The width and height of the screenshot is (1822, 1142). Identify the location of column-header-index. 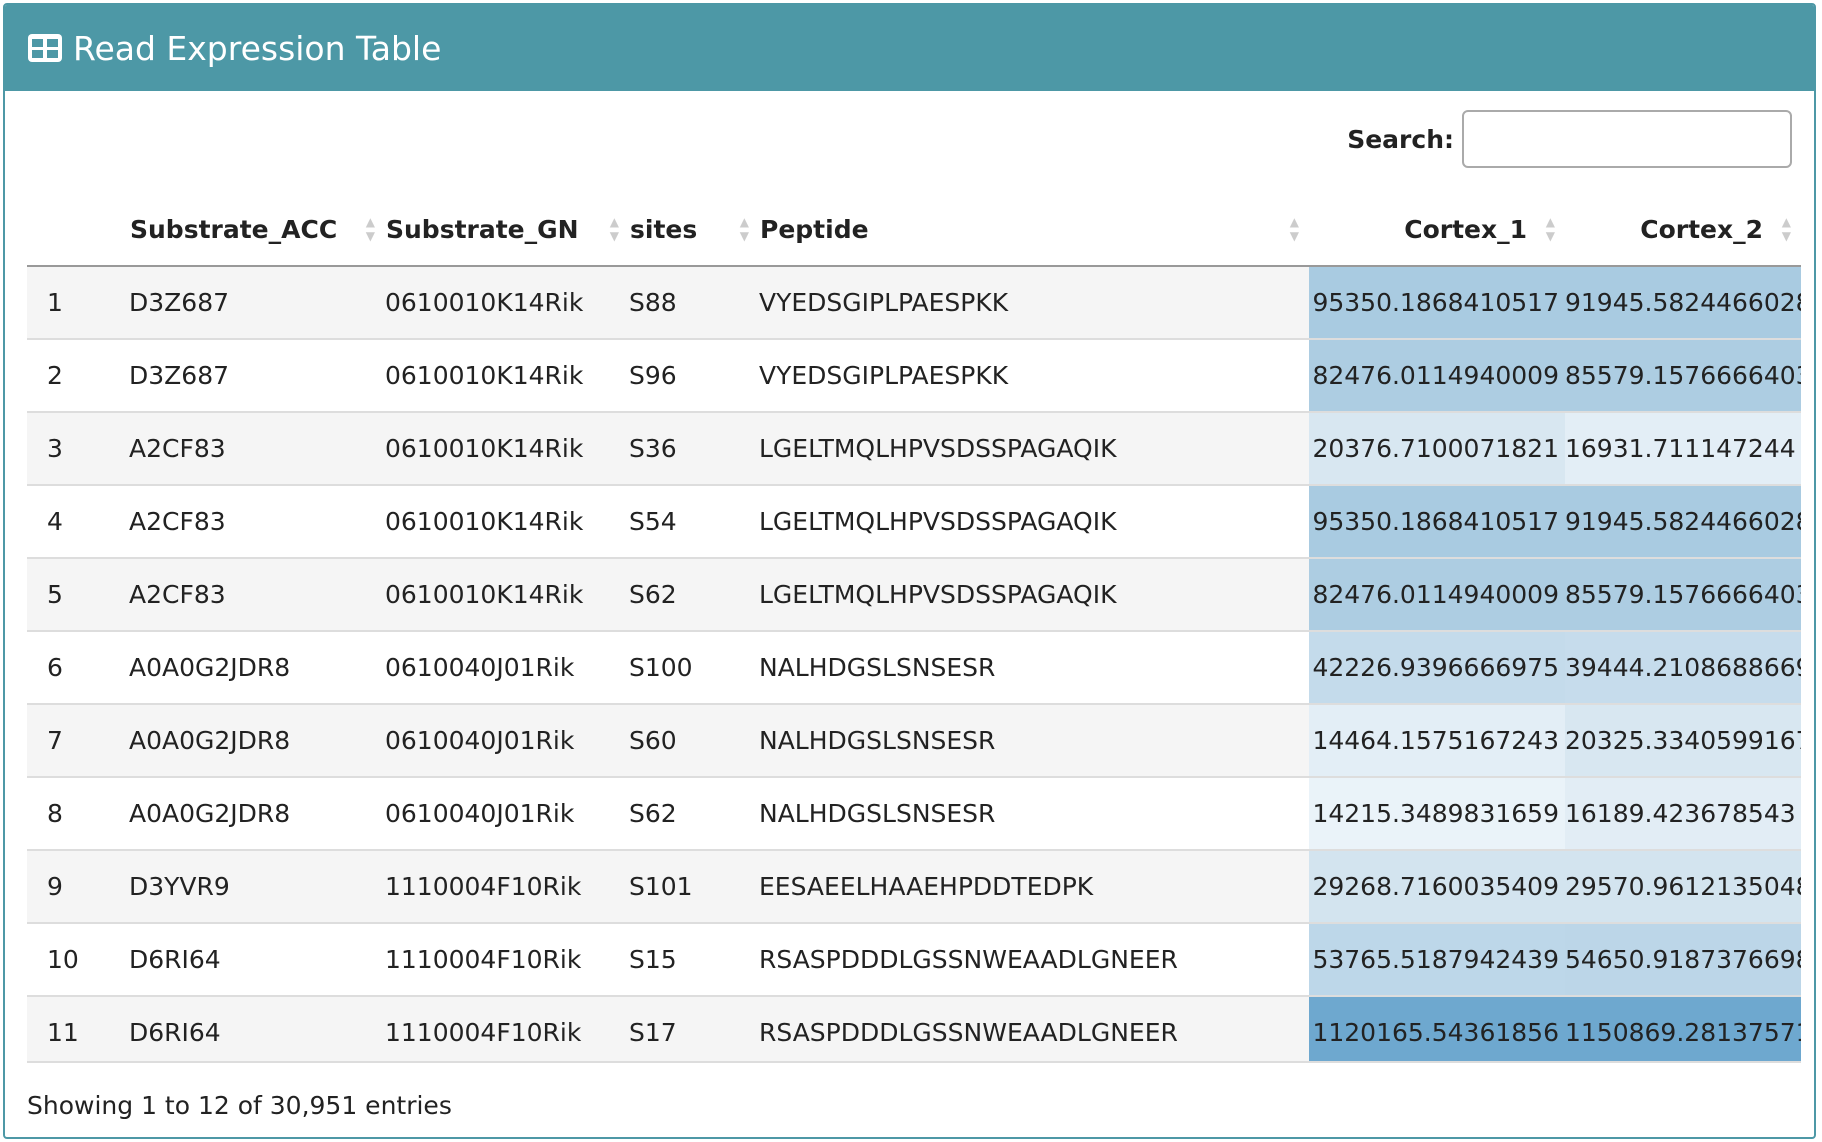
(78, 230).